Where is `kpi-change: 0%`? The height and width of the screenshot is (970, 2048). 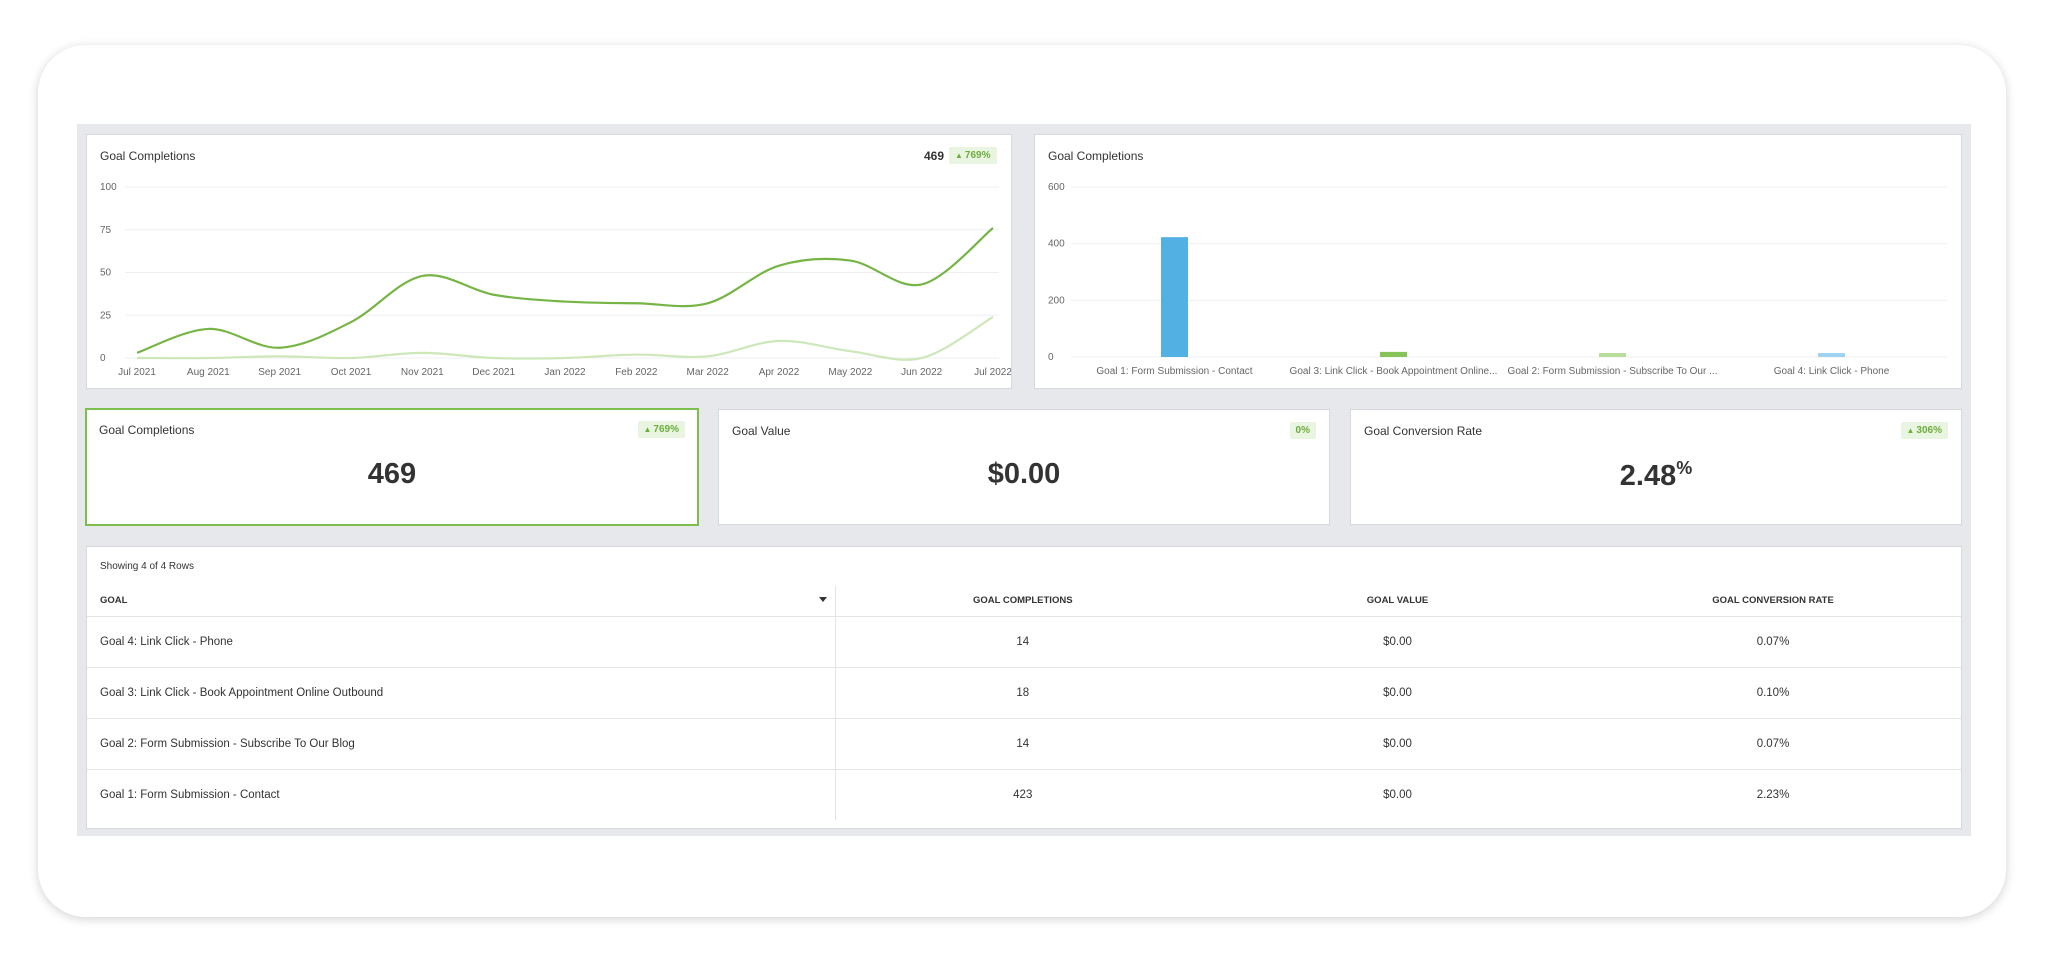 kpi-change: 0% is located at coordinates (1302, 430).